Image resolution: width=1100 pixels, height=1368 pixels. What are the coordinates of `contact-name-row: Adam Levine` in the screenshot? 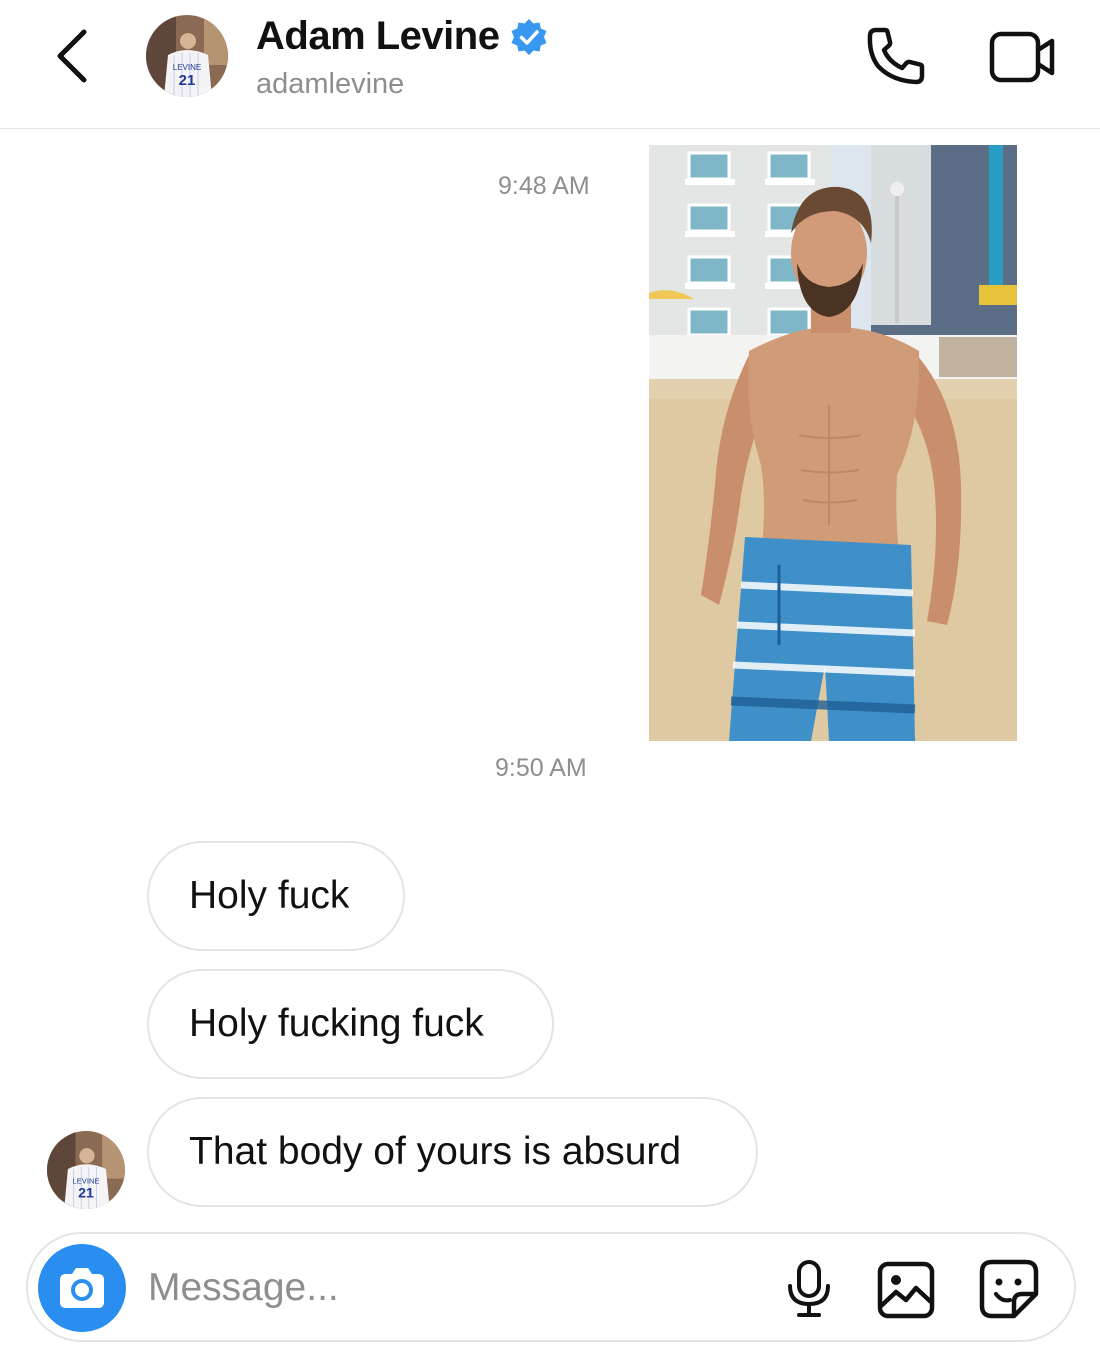 It's located at (402, 36).